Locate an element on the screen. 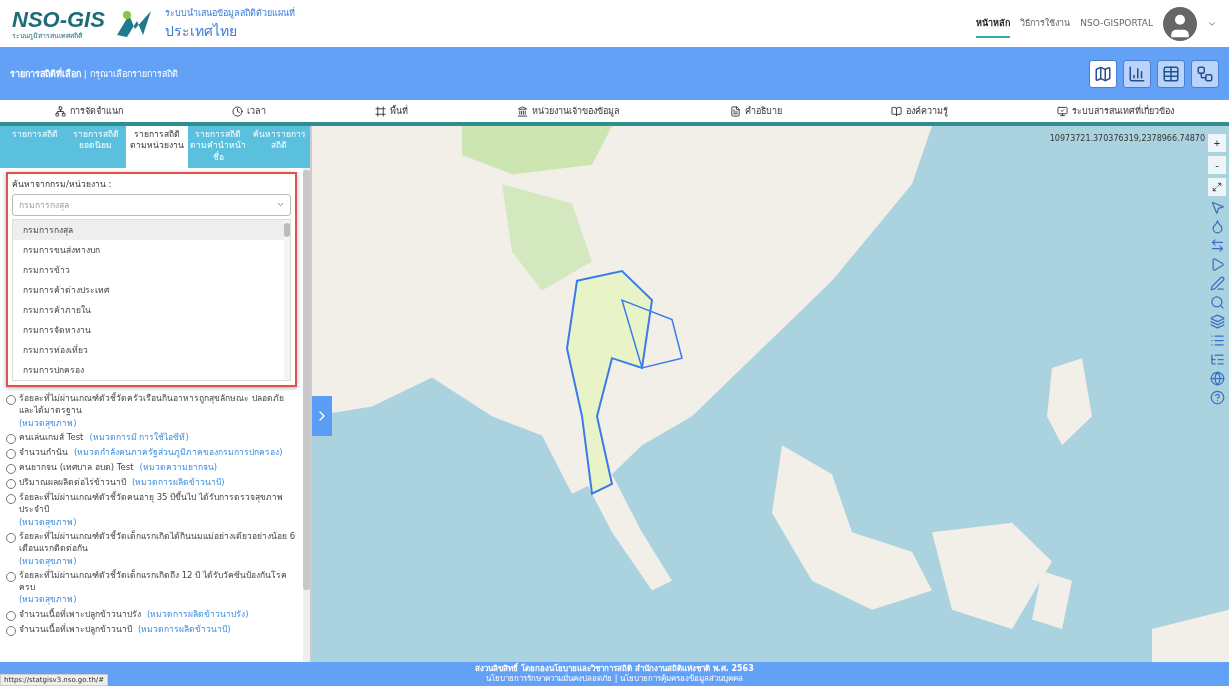 Image resolution: width=1229 pixels, height=686 pixels. app-subtitle: ระบบนำเสนอข้อมูลสถิติด้วยแผนที่ is located at coordinates (229, 13).